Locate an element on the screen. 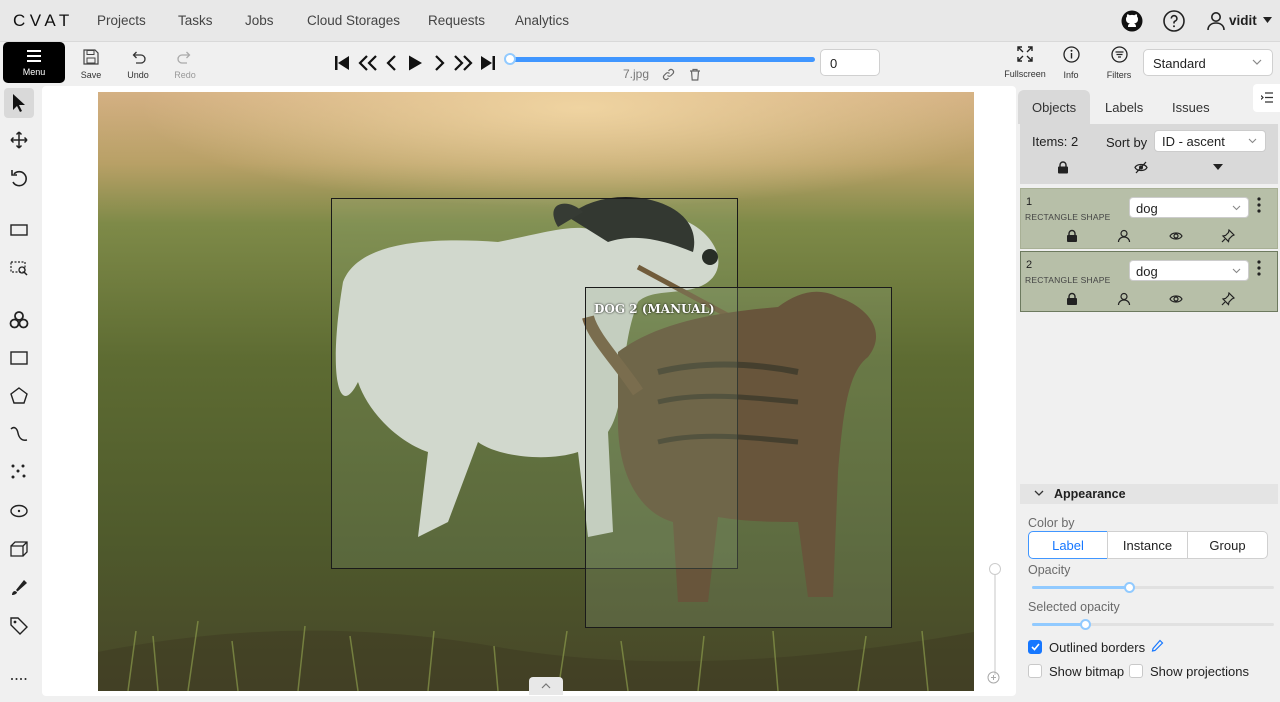 The image size is (1280, 702). cursor-icon is located at coordinates (19, 103).